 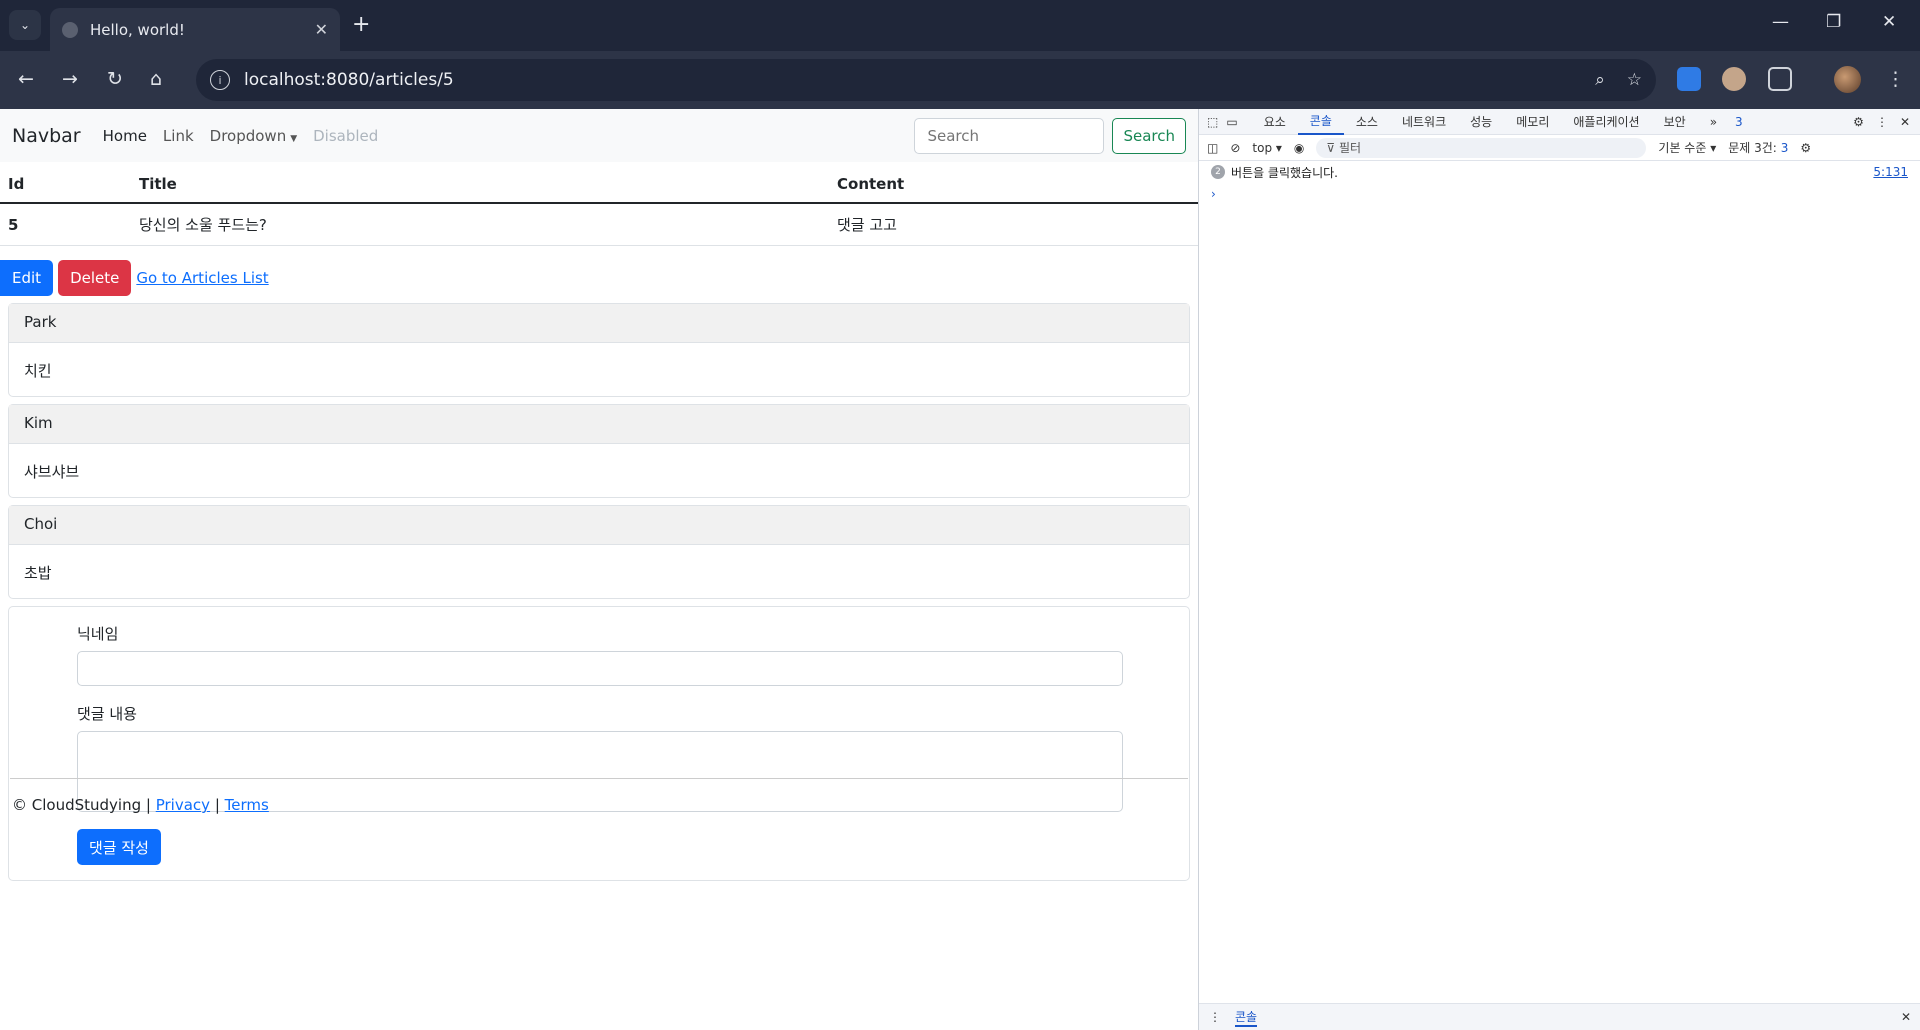 I want to click on nav-home: Home, so click(x=125, y=136).